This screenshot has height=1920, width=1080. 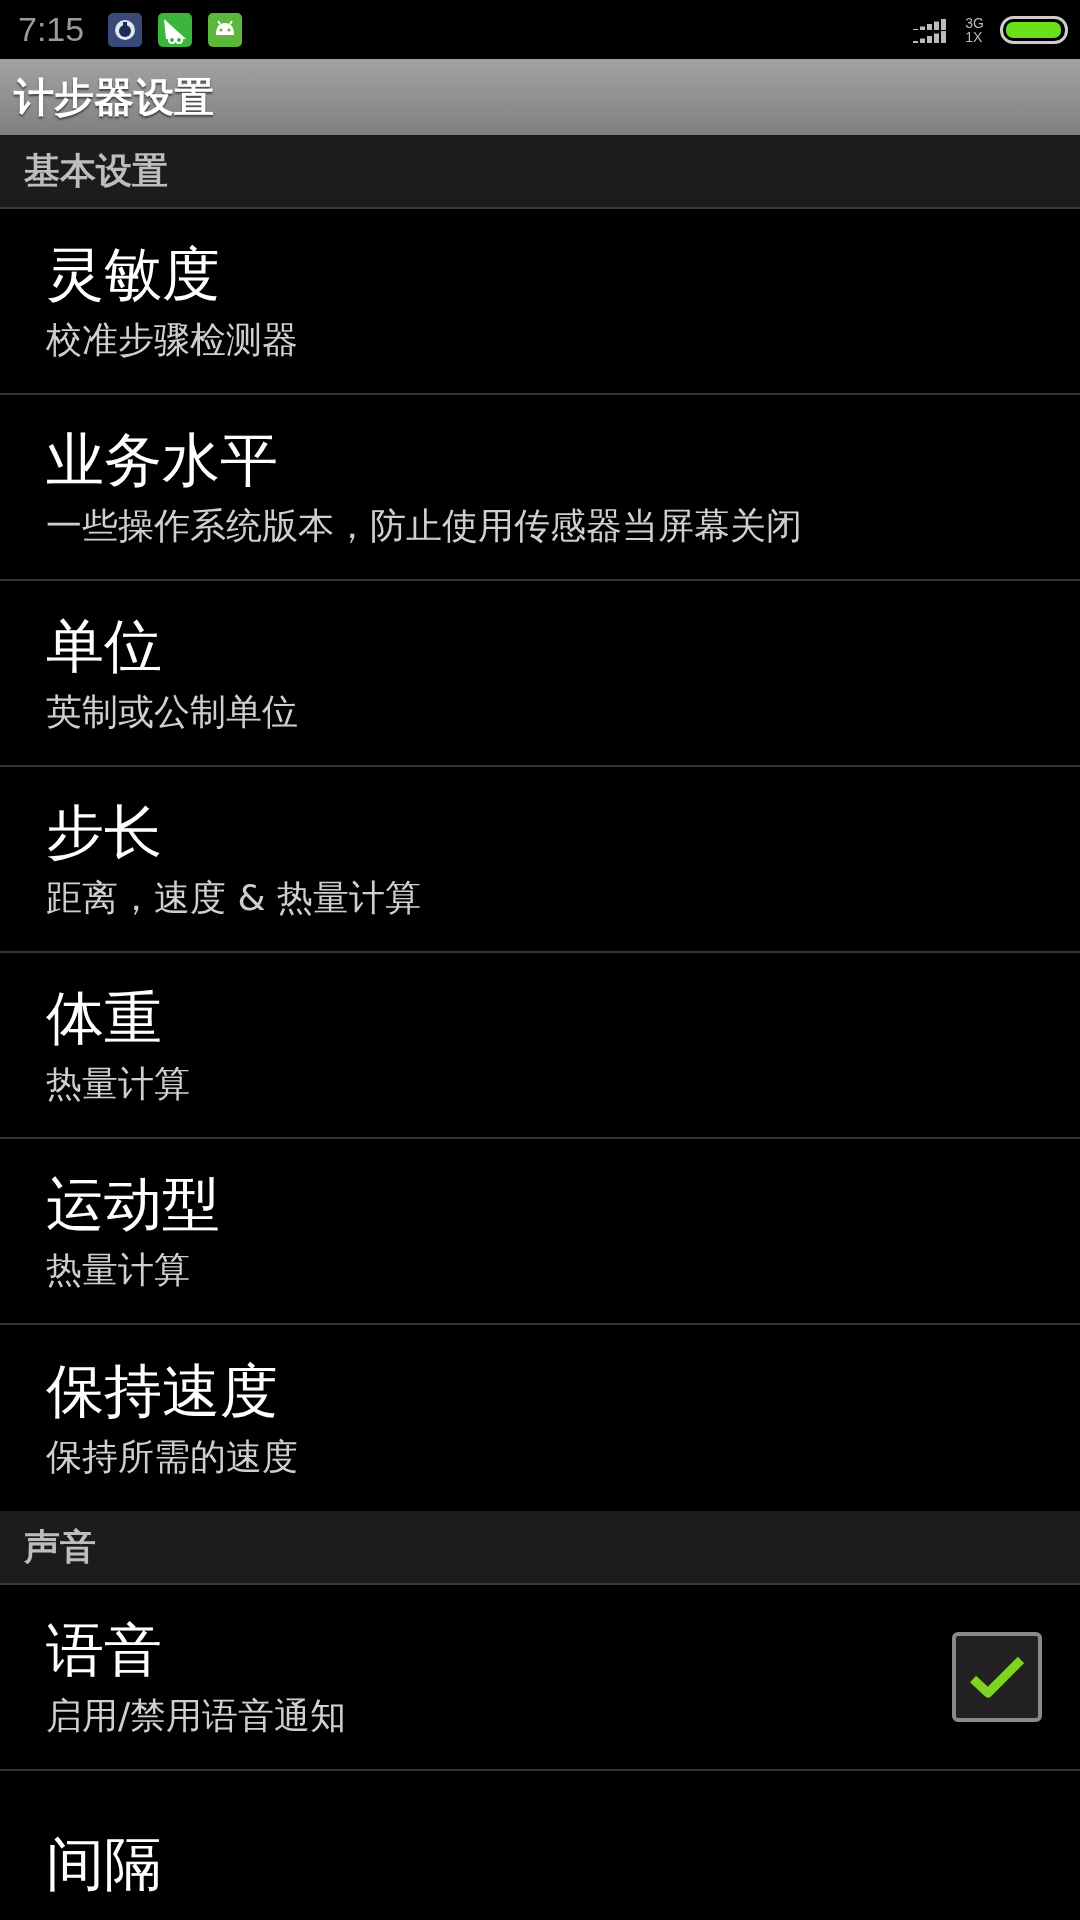 I want to click on screen-title: 计步器设置, so click(x=114, y=97).